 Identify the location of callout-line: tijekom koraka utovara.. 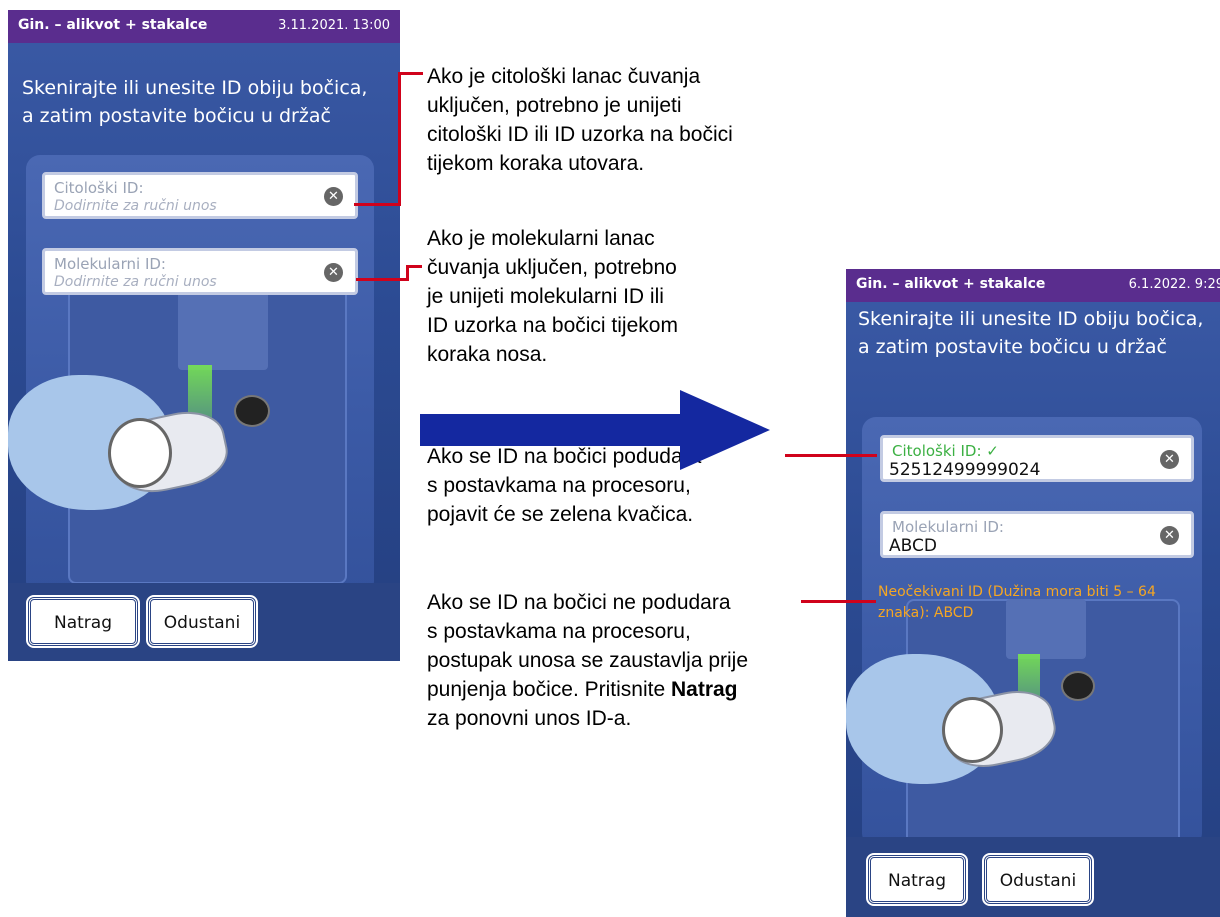
(536, 163).